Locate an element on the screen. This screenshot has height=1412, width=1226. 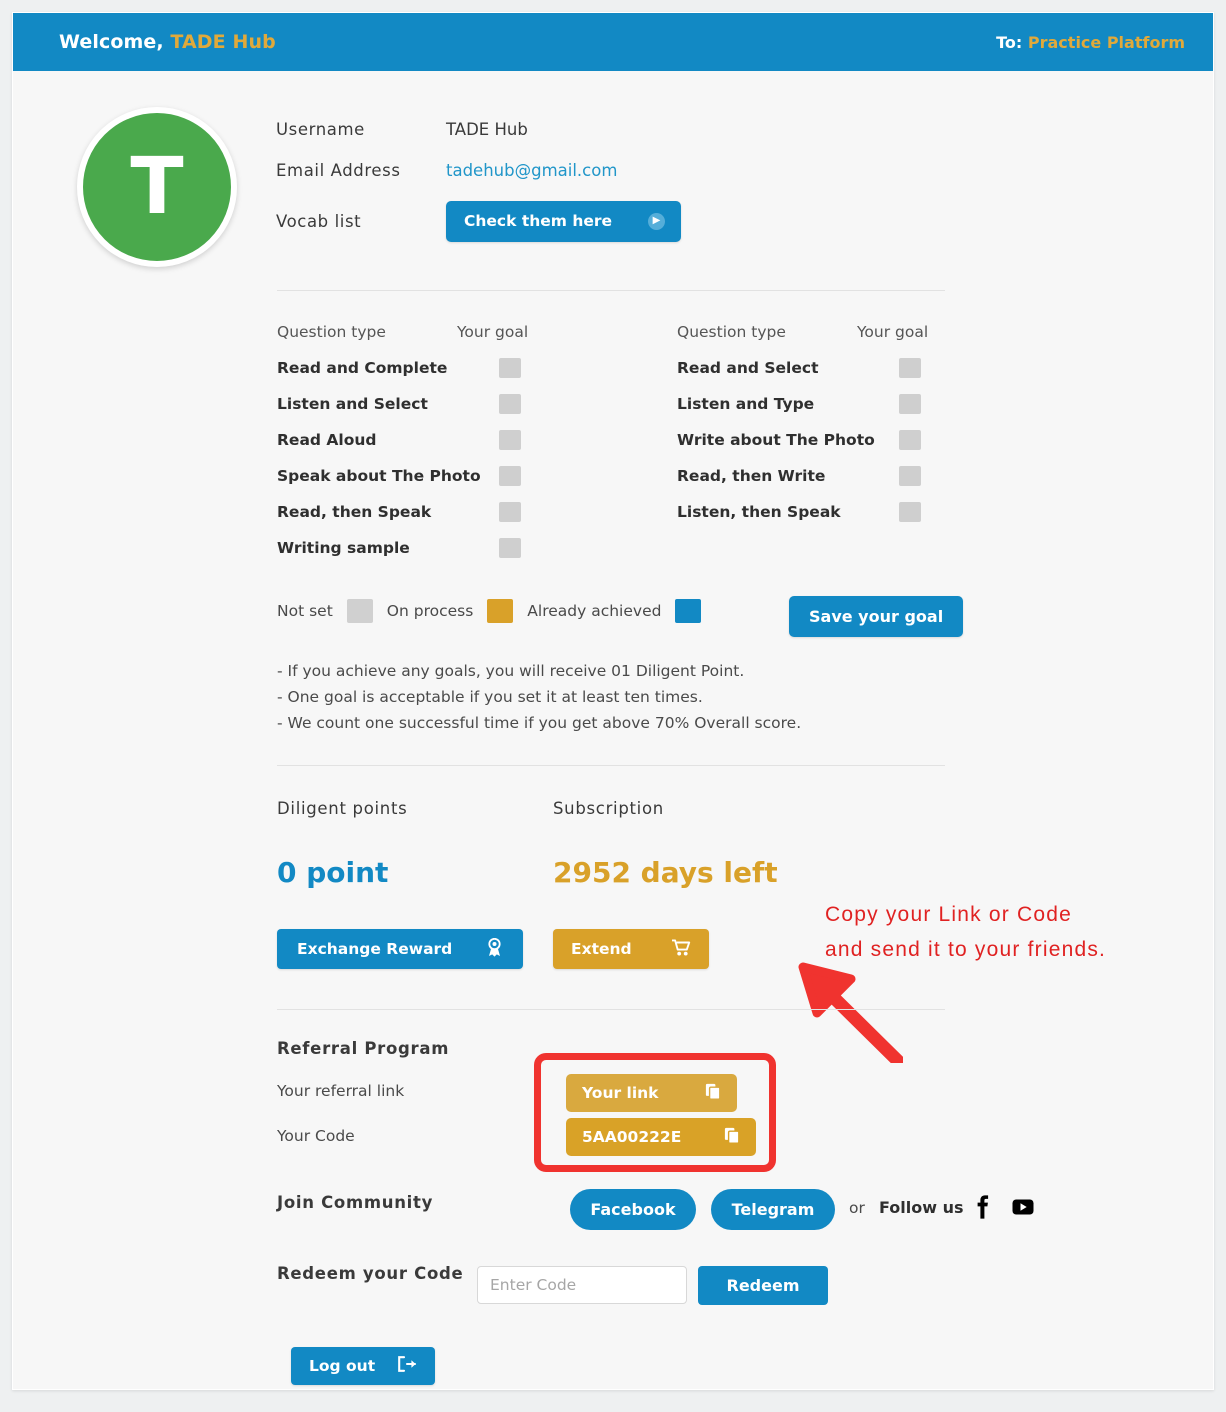
follow-us-text: Follow us is located at coordinates (921, 1207).